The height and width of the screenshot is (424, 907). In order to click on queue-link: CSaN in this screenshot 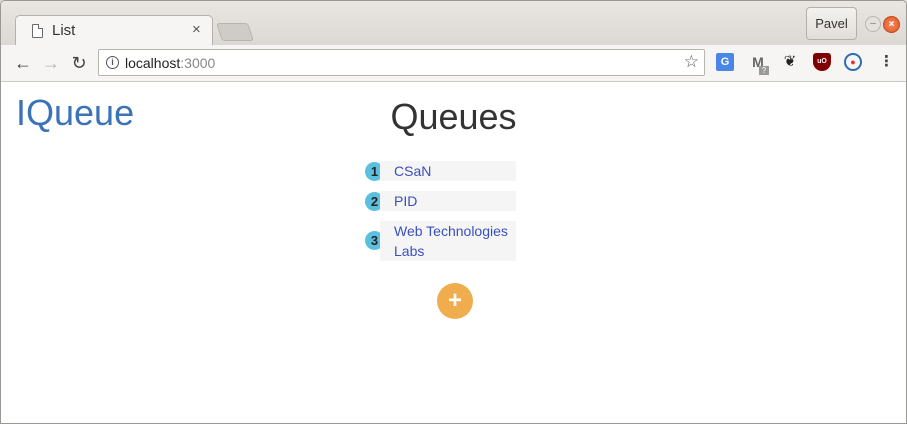, I will do `click(448, 171)`.